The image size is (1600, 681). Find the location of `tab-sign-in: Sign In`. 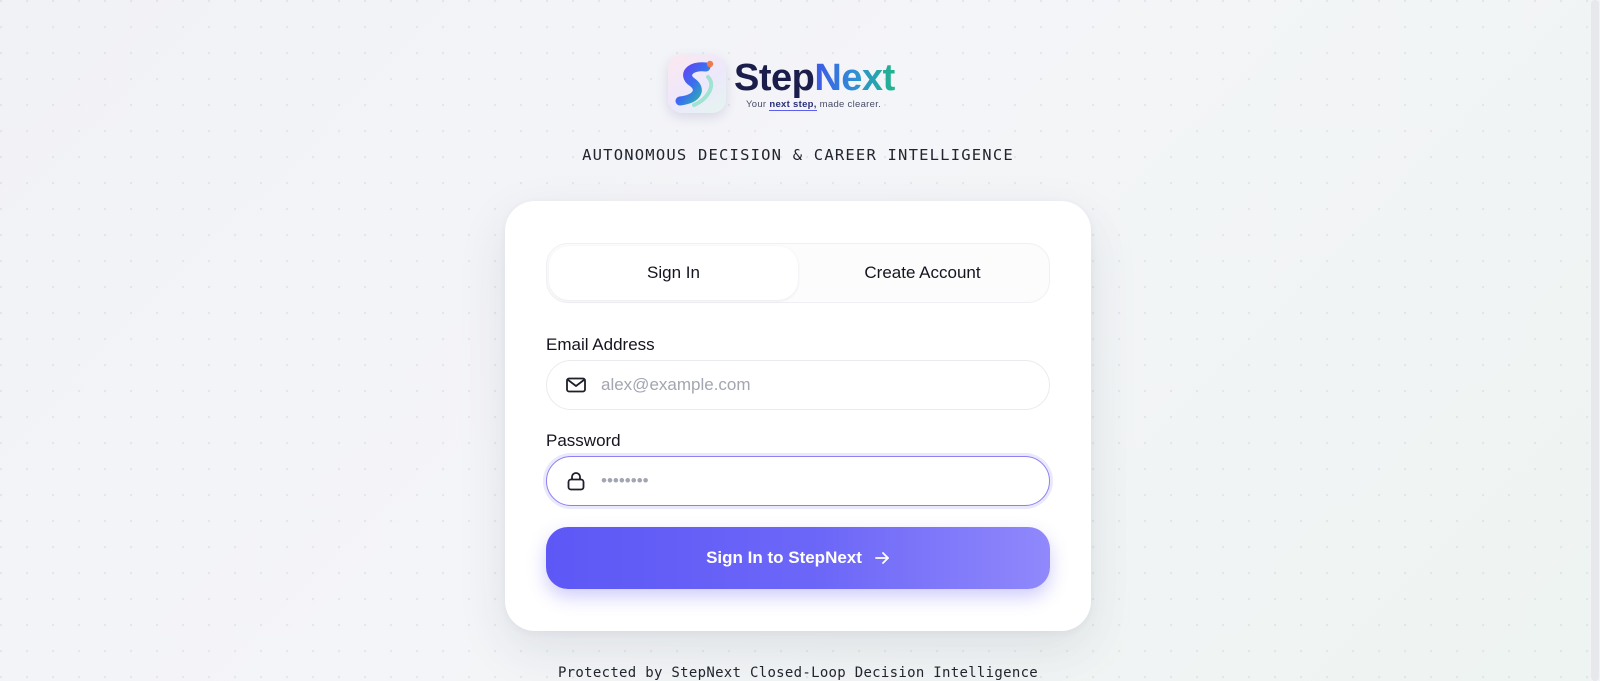

tab-sign-in: Sign In is located at coordinates (673, 273).